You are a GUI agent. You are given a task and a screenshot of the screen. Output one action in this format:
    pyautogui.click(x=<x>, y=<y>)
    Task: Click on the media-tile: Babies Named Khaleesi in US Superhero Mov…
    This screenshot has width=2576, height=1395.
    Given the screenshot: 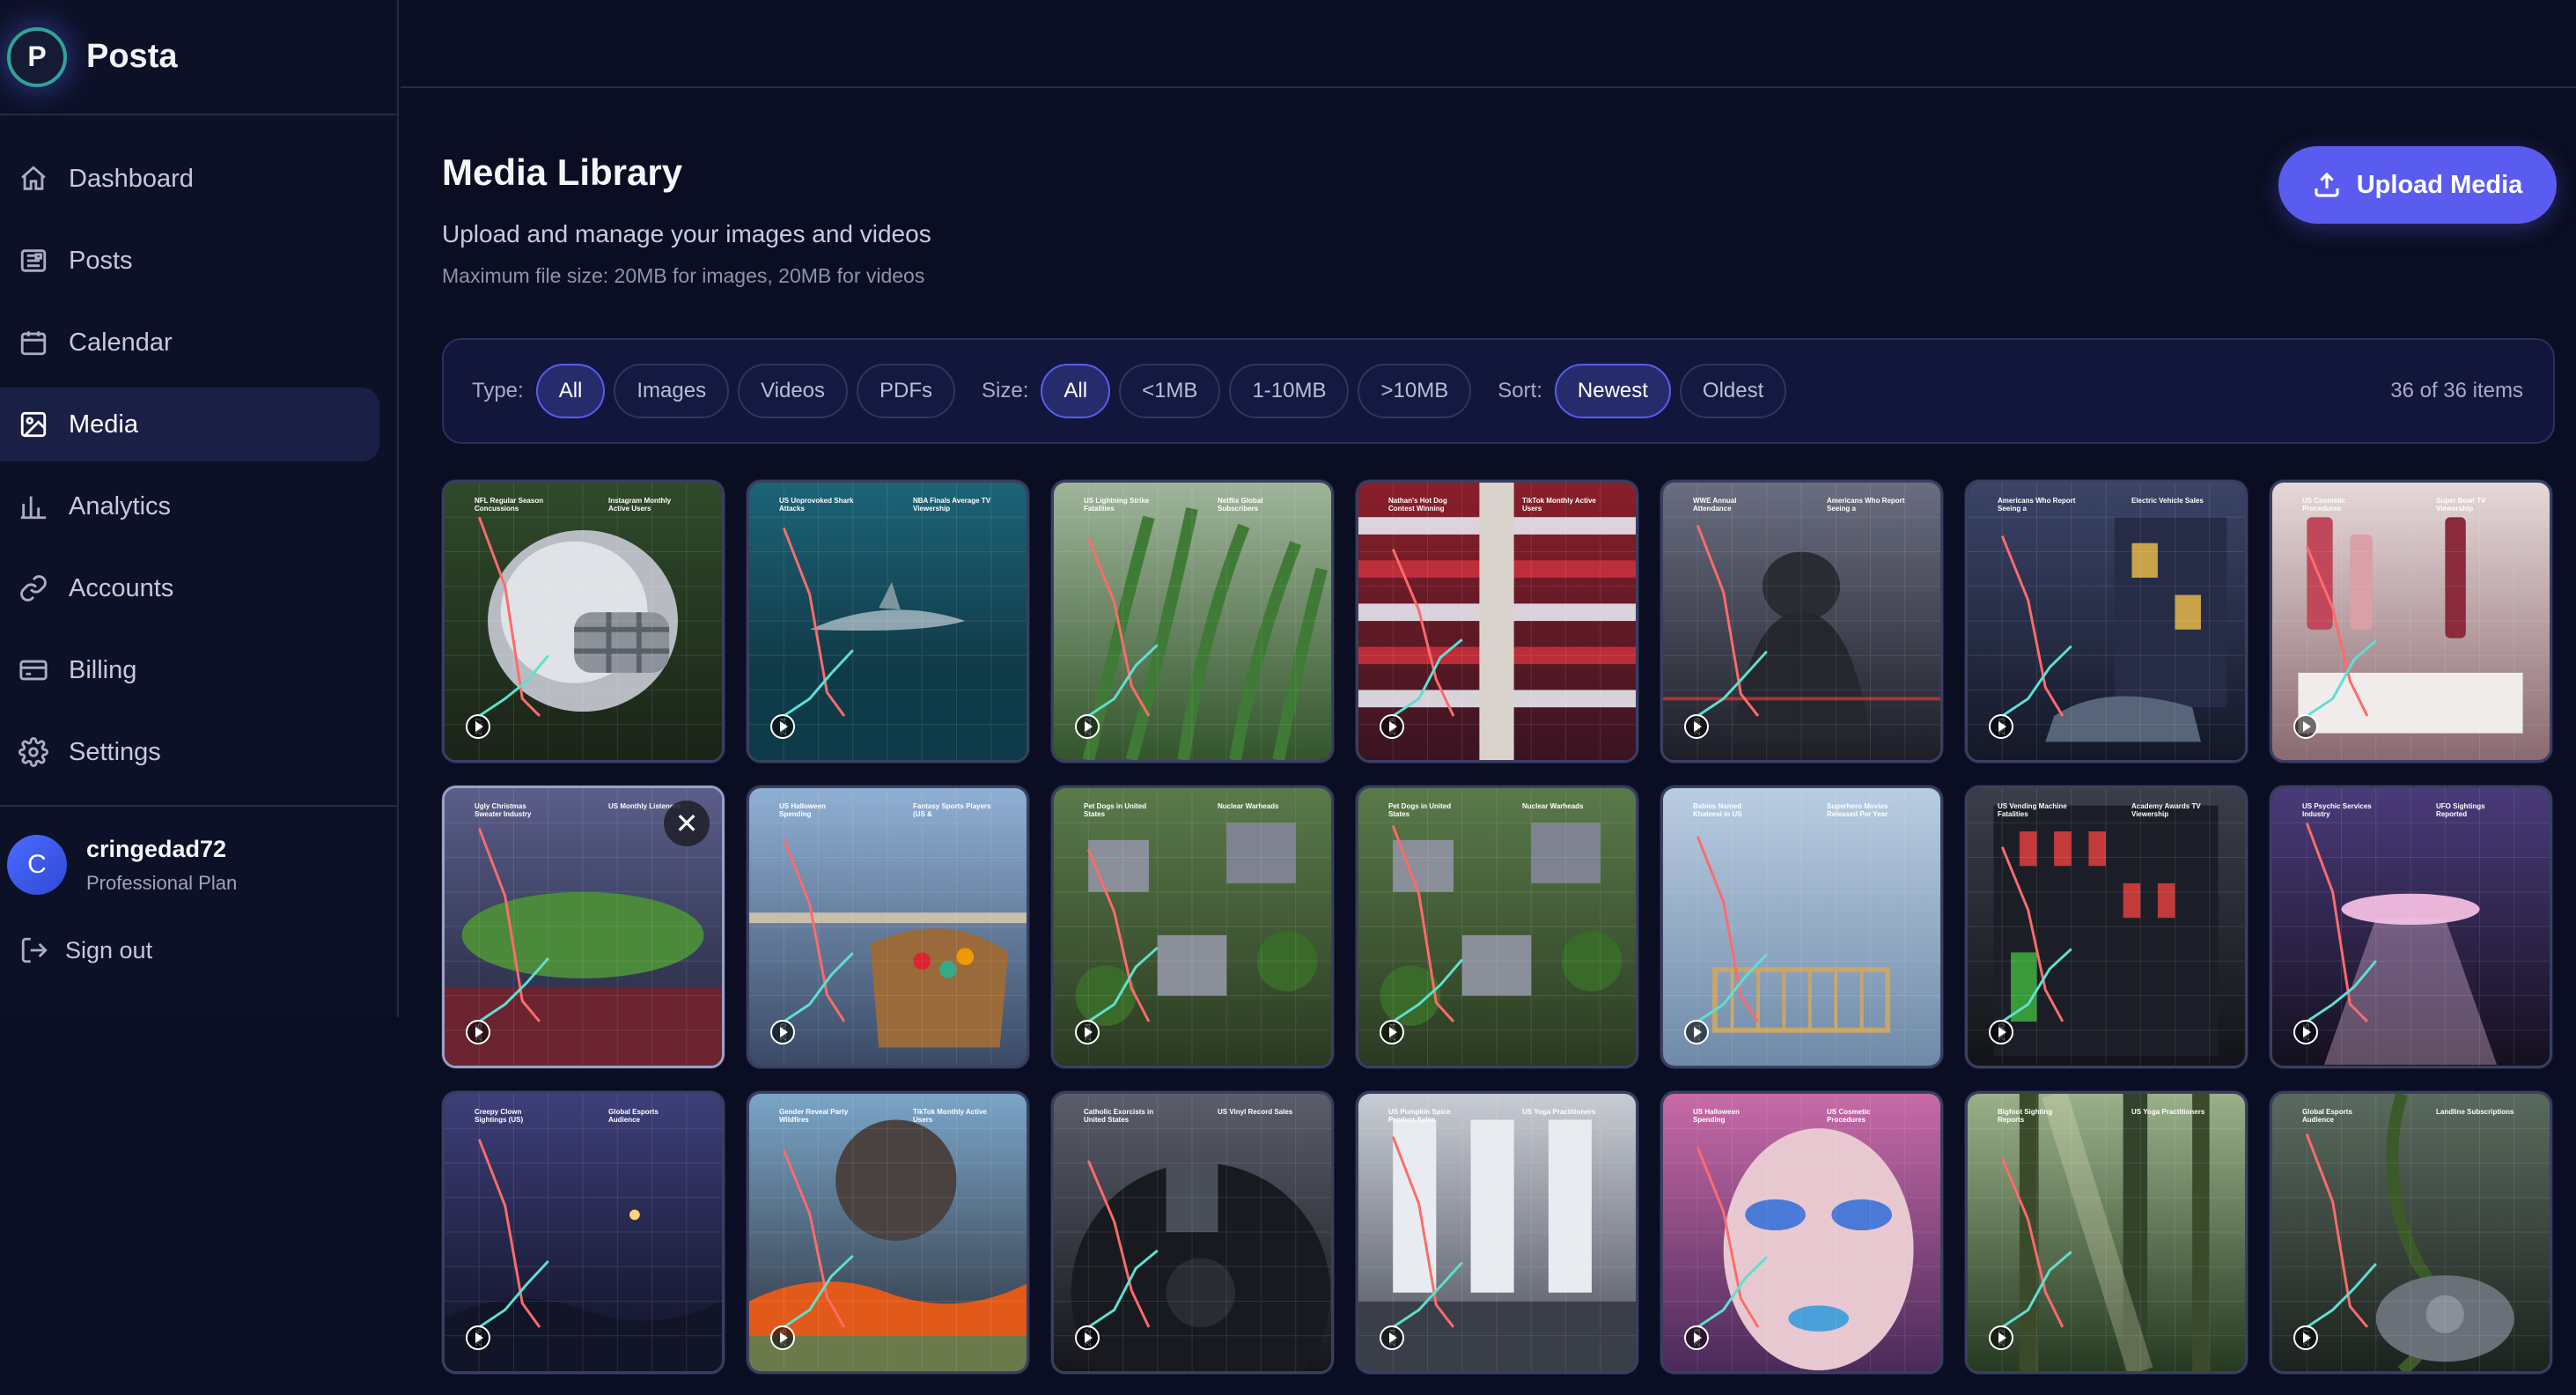 What is the action you would take?
    pyautogui.click(x=1802, y=927)
    